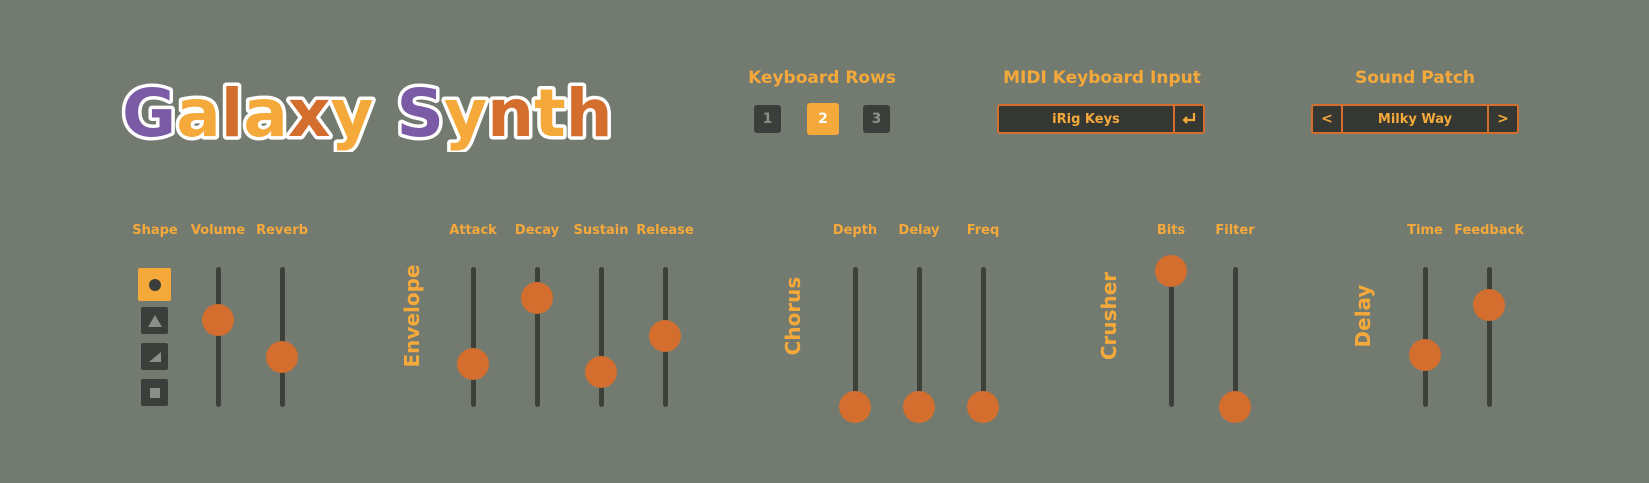  I want to click on volume-slider-thumb, so click(218, 320).